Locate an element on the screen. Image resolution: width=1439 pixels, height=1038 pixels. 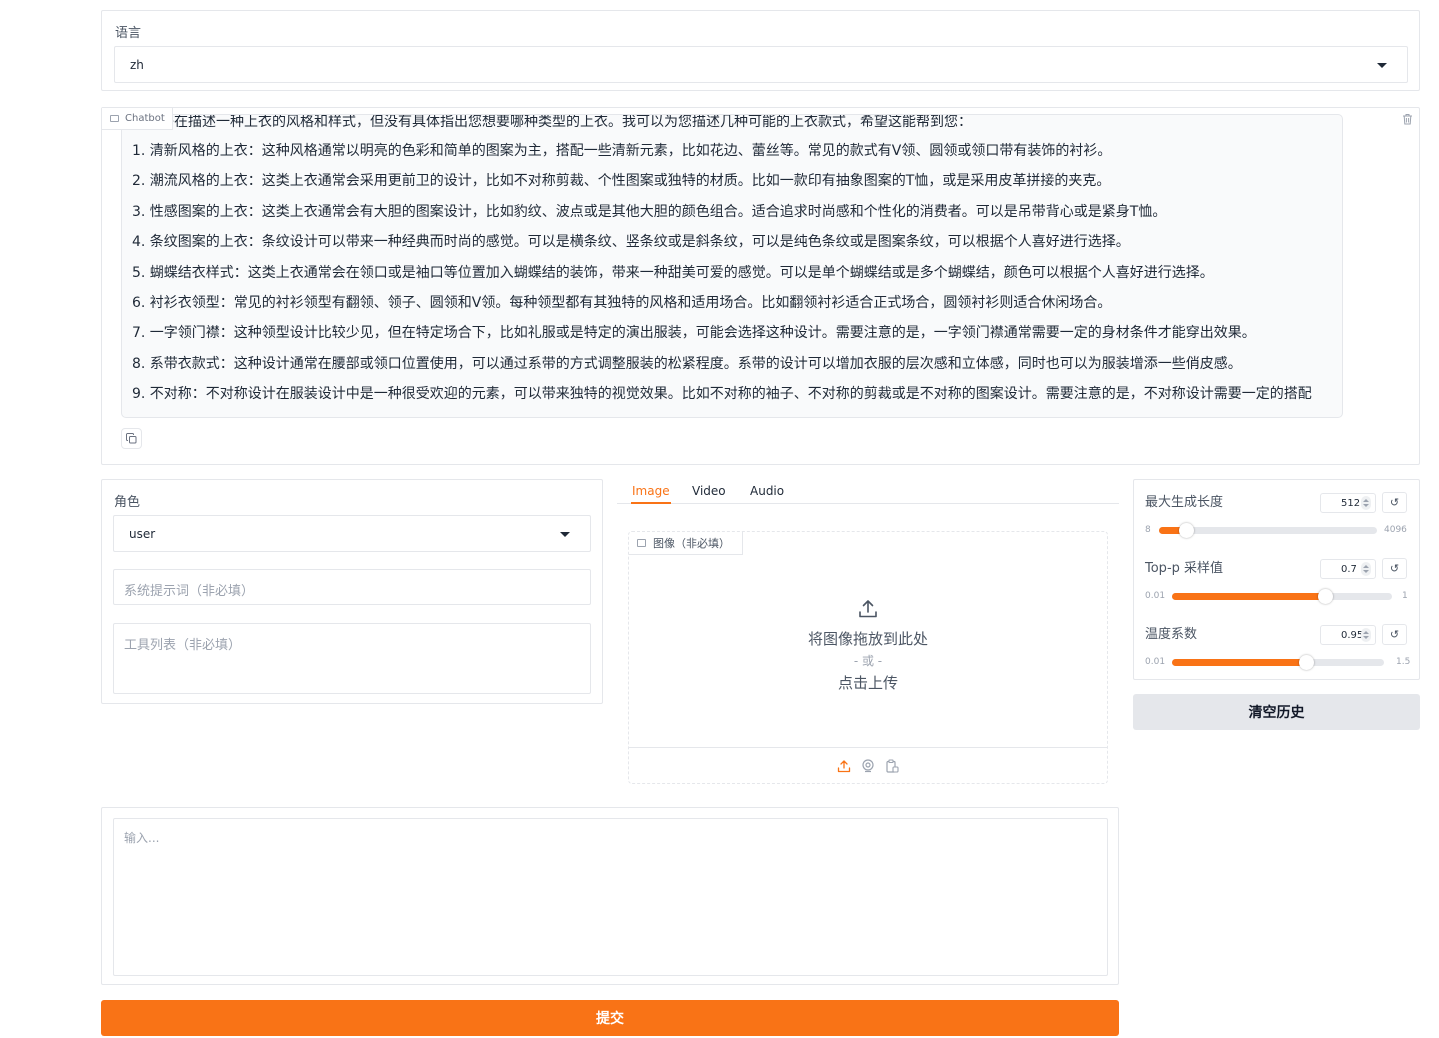
chatbot-tag-label: Chatbot is located at coordinates (145, 118).